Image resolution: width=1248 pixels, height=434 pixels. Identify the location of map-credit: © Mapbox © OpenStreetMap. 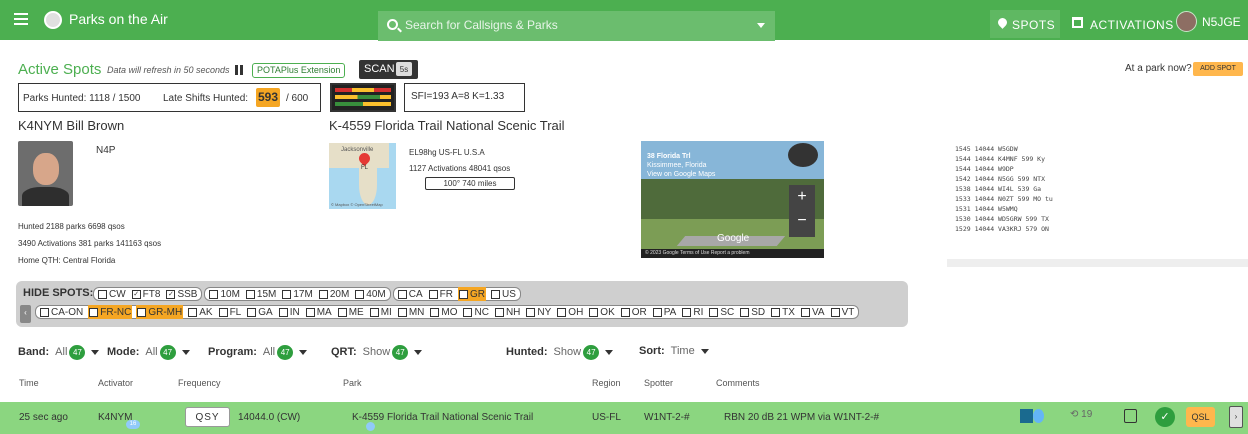
(357, 204).